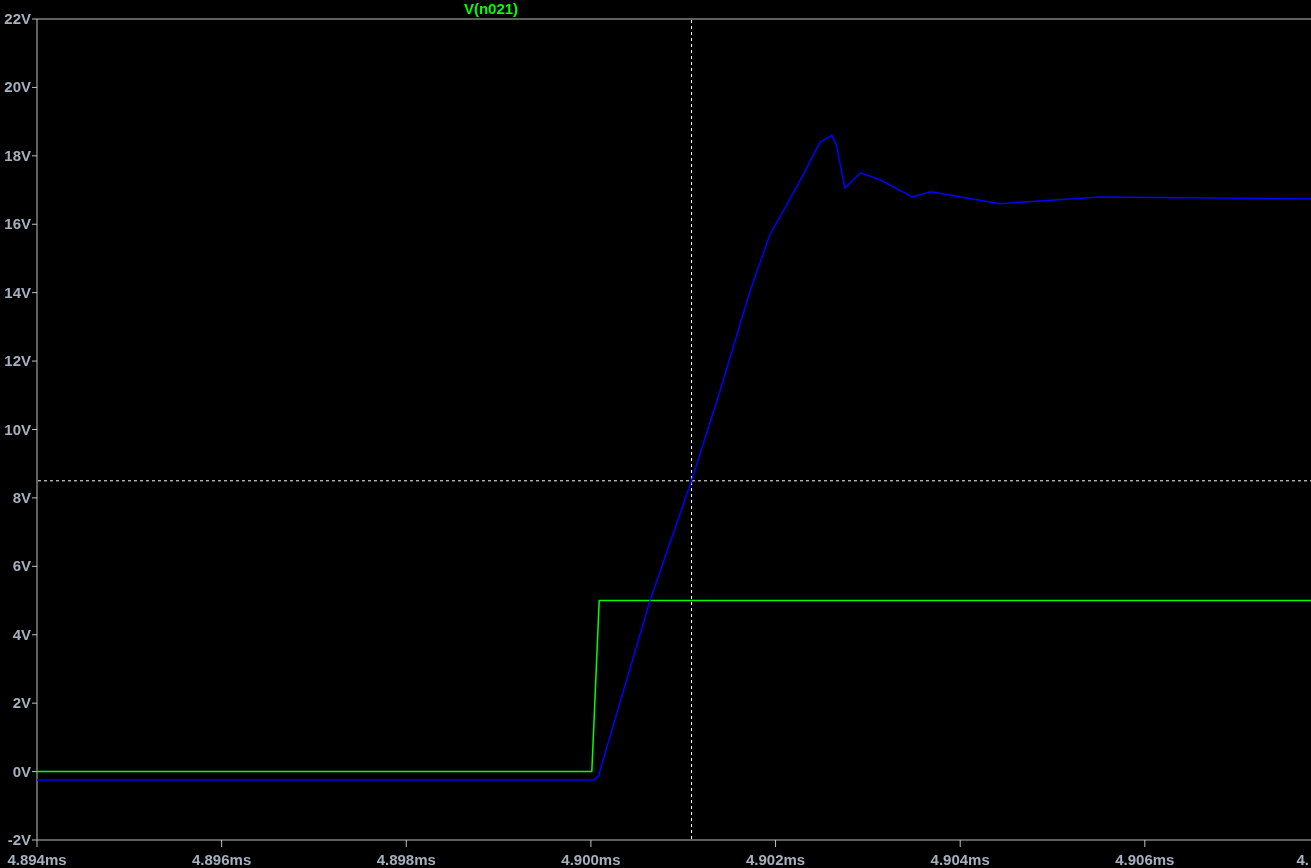  Describe the element at coordinates (21, 771) in the screenshot. I see `y-axis-label: 0V` at that location.